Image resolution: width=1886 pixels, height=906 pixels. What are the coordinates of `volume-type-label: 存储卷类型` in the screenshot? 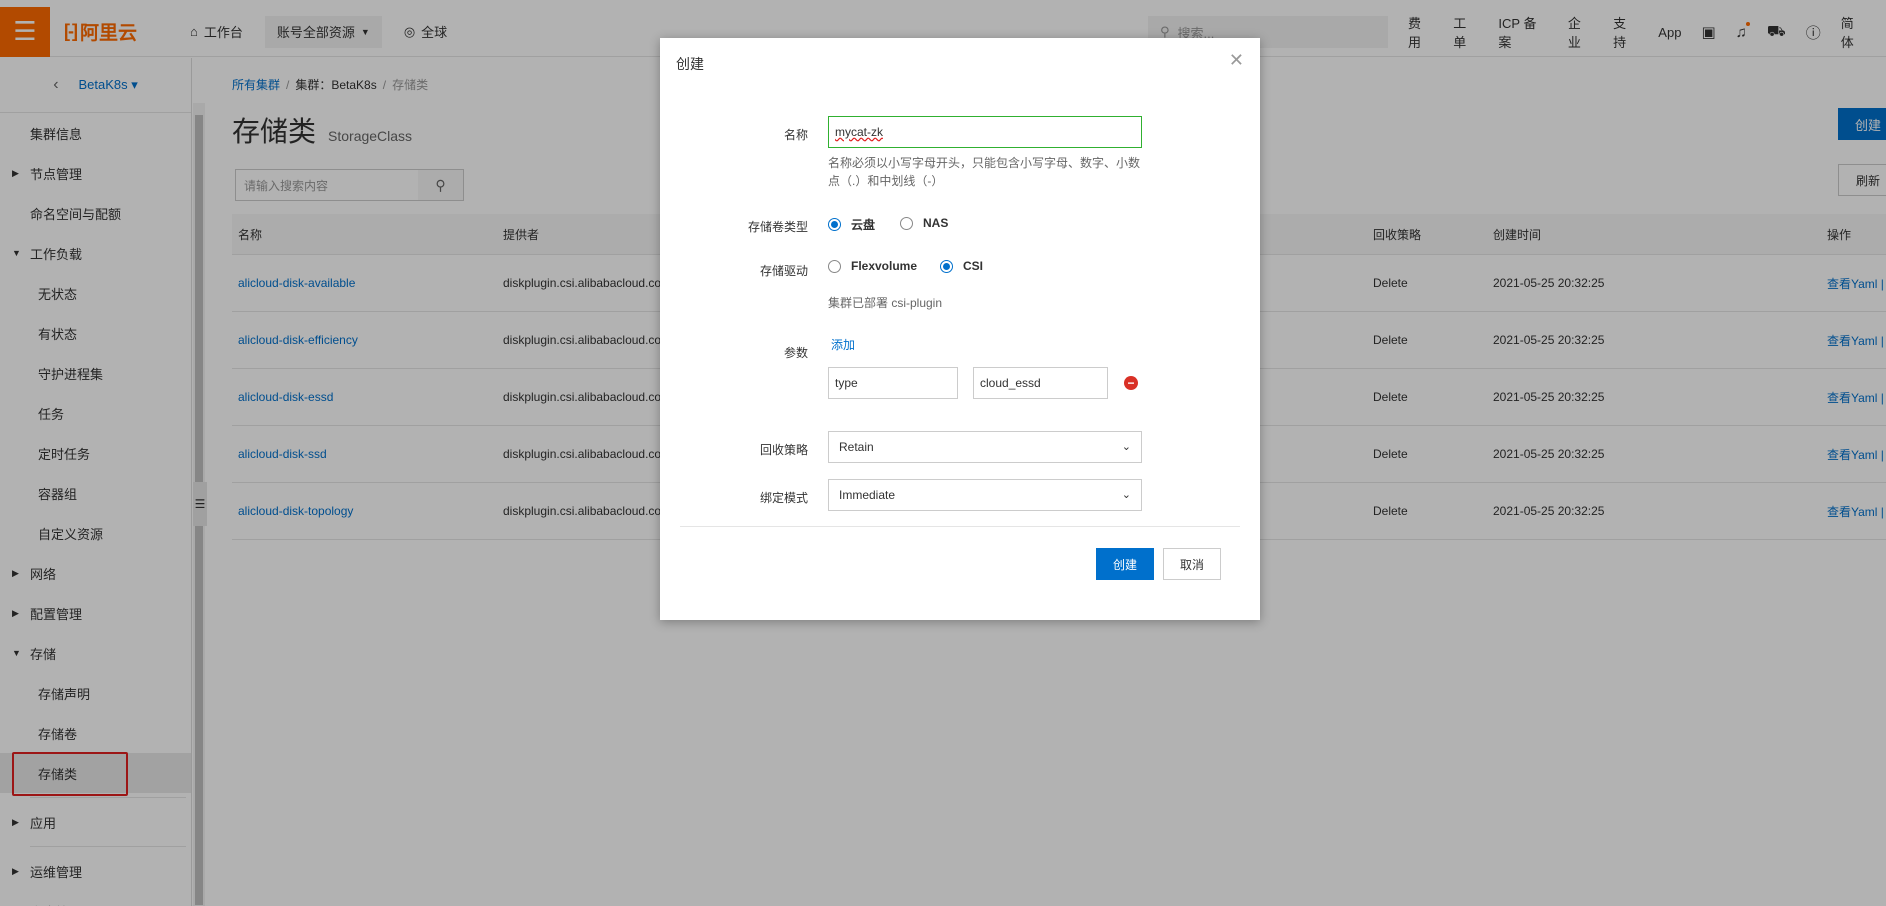 It's located at (777, 227).